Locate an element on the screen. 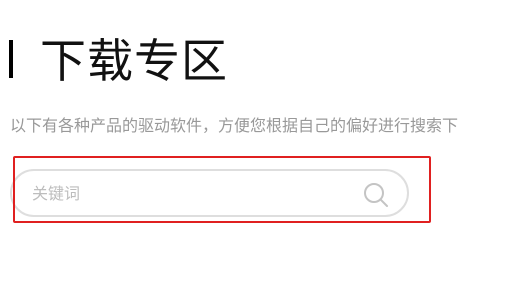  page-title: 下载专区 is located at coordinates (134, 61).